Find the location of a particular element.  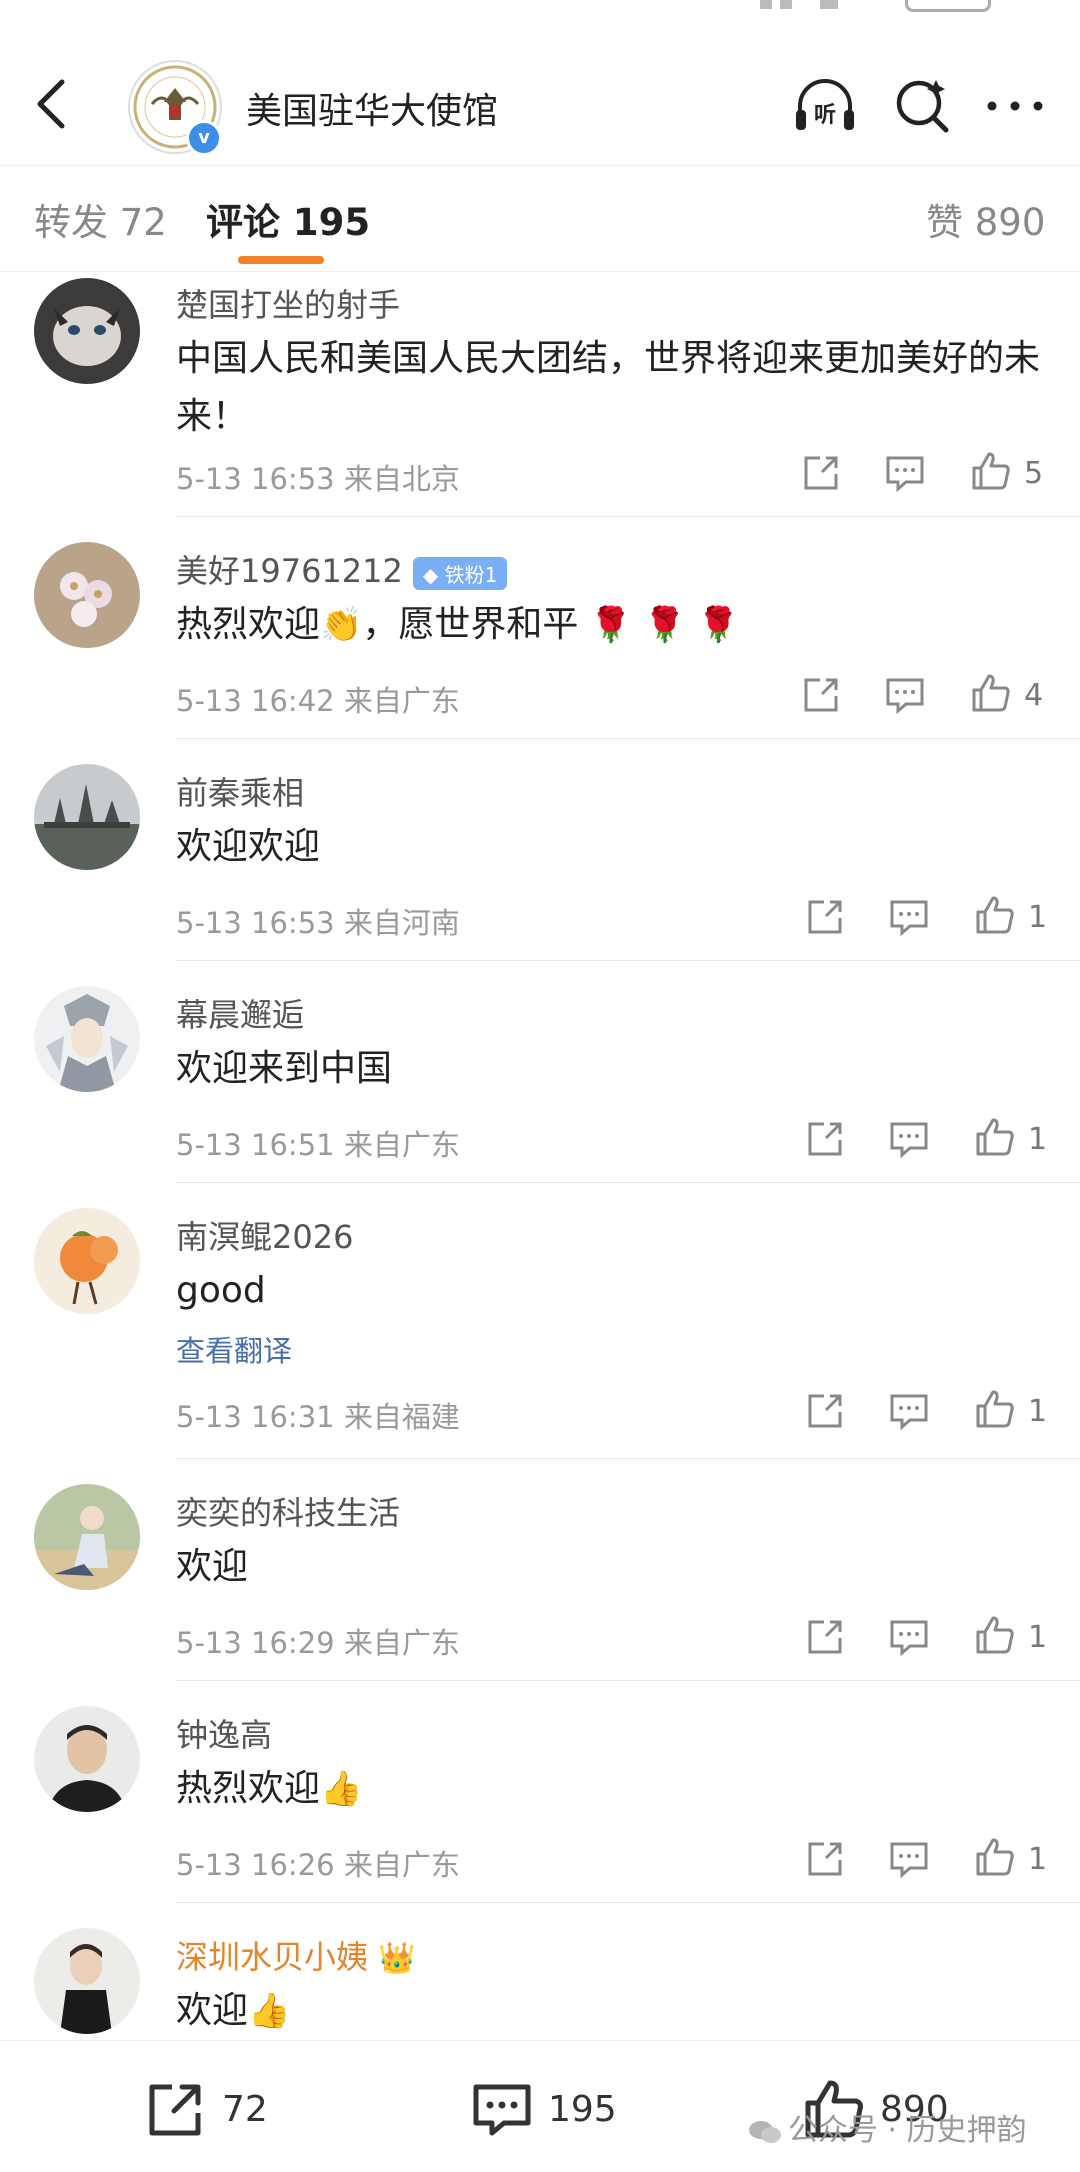

search-button is located at coordinates (923, 105).